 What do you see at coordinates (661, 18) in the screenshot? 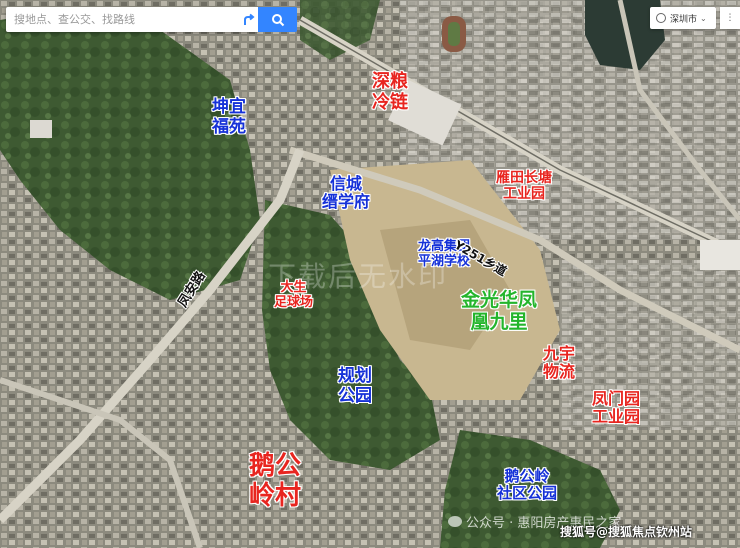
I see `location-icon` at bounding box center [661, 18].